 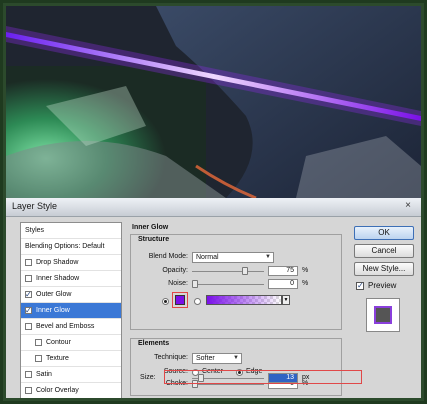 I want to click on dialog-titlebar: Layer Style ×, so click(x=213, y=207).